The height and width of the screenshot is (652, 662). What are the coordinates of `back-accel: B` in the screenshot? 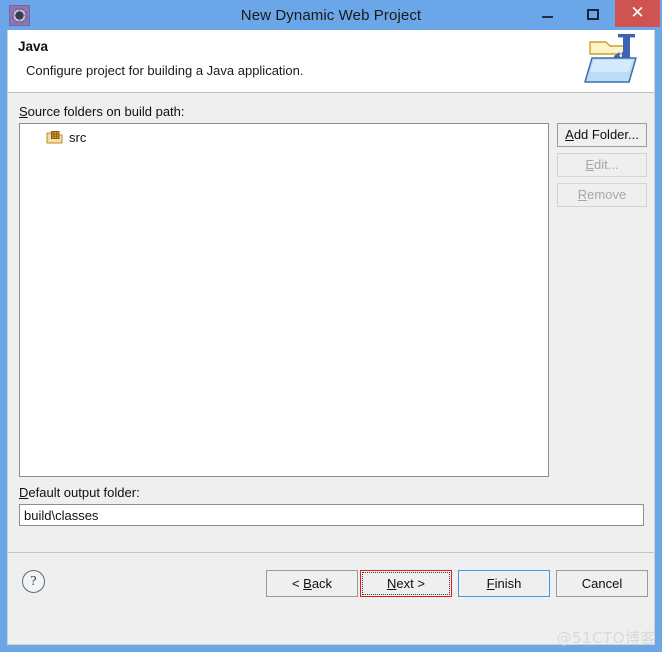 It's located at (307, 583).